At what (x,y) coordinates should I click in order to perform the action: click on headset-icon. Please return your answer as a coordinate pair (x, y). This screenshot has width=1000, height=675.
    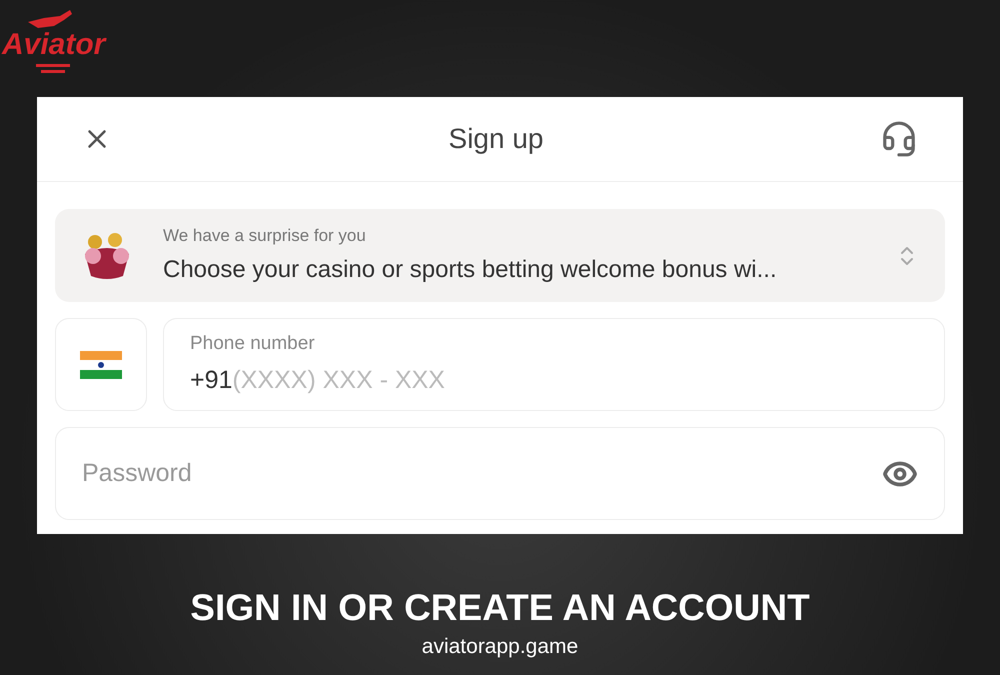
    Looking at the image, I should click on (899, 139).